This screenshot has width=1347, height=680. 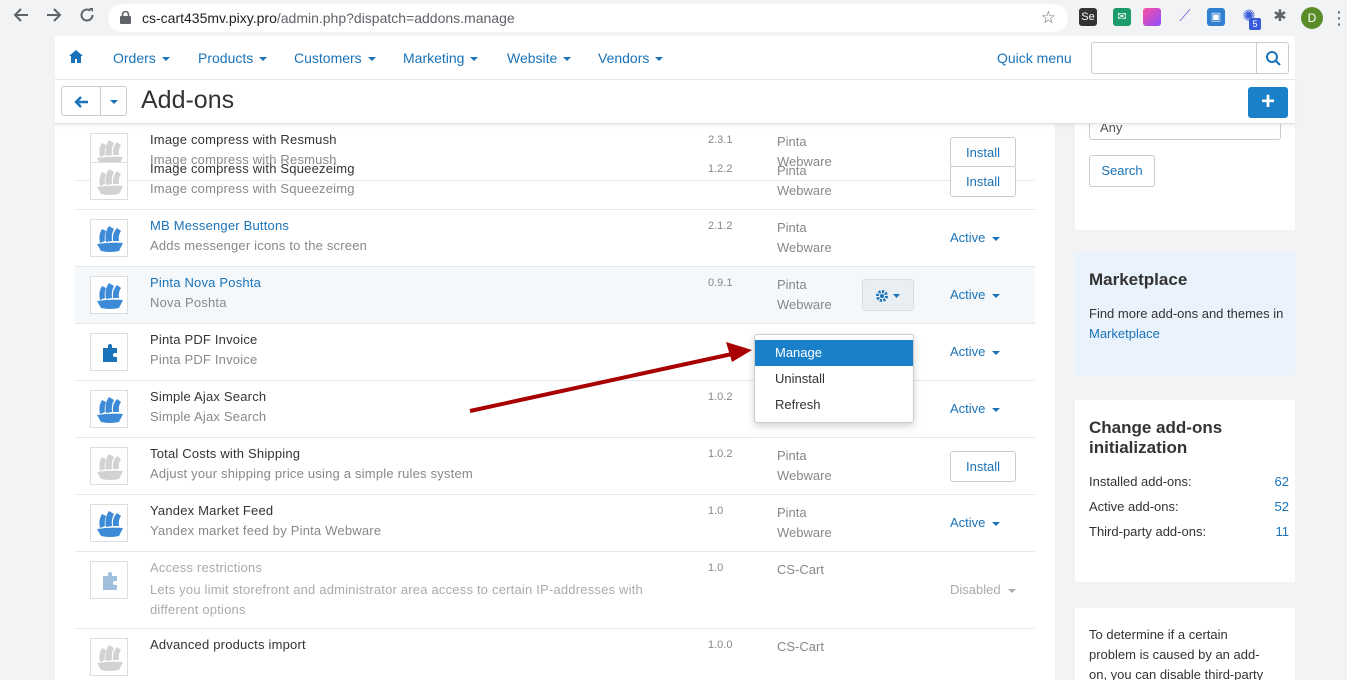 What do you see at coordinates (441, 58) in the screenshot?
I see `nav-marketing: Marketing` at bounding box center [441, 58].